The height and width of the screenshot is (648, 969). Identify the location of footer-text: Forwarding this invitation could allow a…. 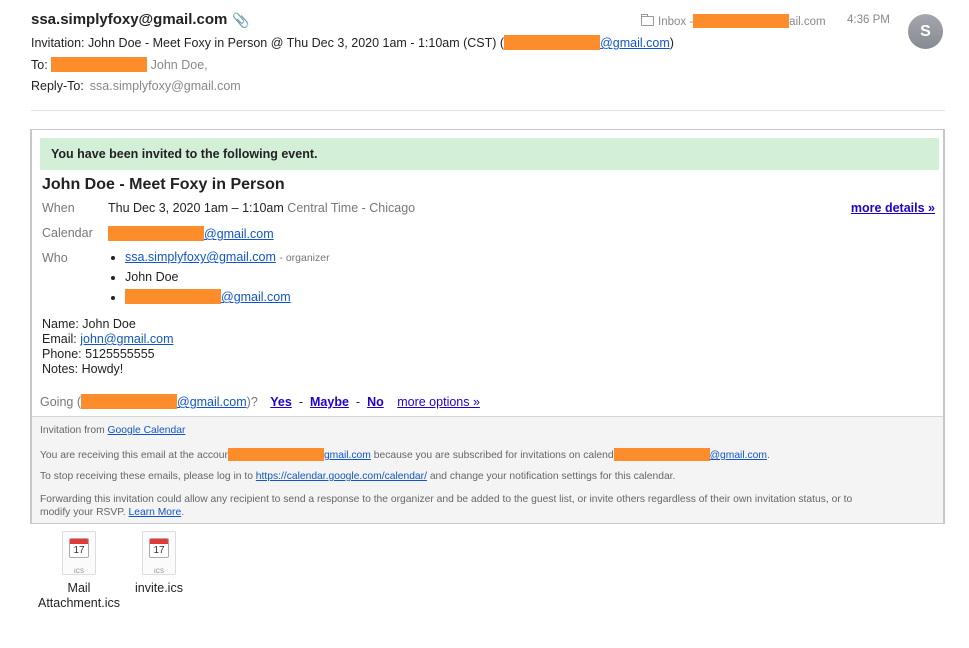
(446, 499).